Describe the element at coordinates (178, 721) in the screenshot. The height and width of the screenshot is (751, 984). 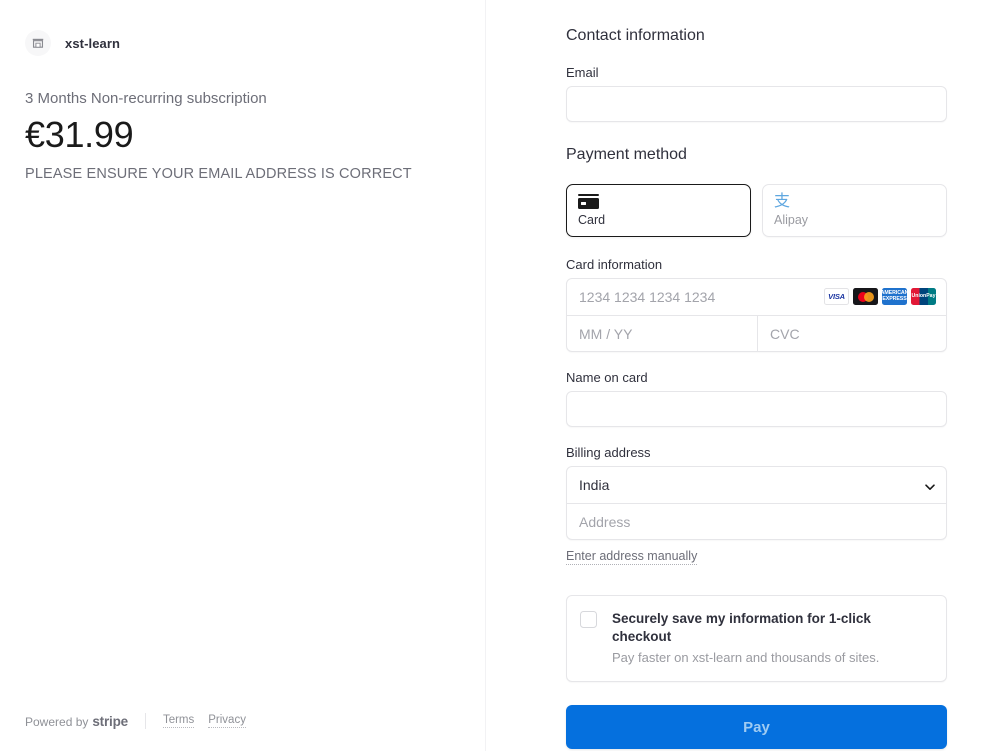
I see `terms-link: Terms` at that location.